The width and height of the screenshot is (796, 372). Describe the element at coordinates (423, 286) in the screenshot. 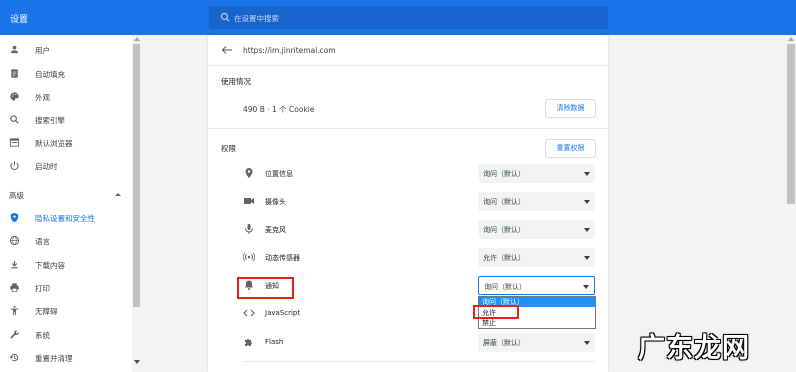

I see `permission-row-notifications: 通知 询问（默认）` at that location.